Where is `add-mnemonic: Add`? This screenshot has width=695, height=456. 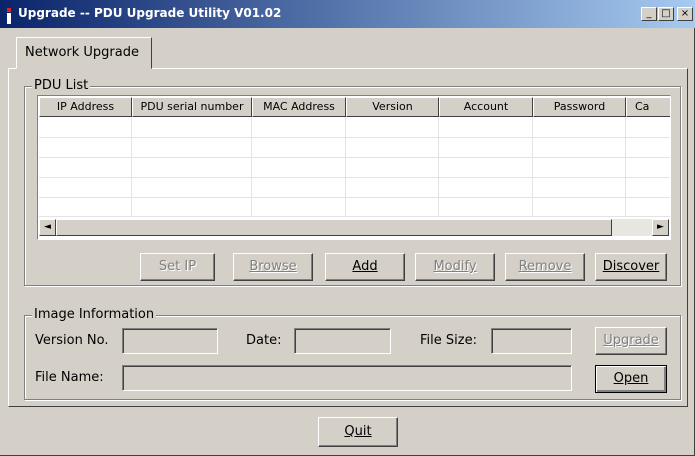
add-mnemonic: Add is located at coordinates (365, 266).